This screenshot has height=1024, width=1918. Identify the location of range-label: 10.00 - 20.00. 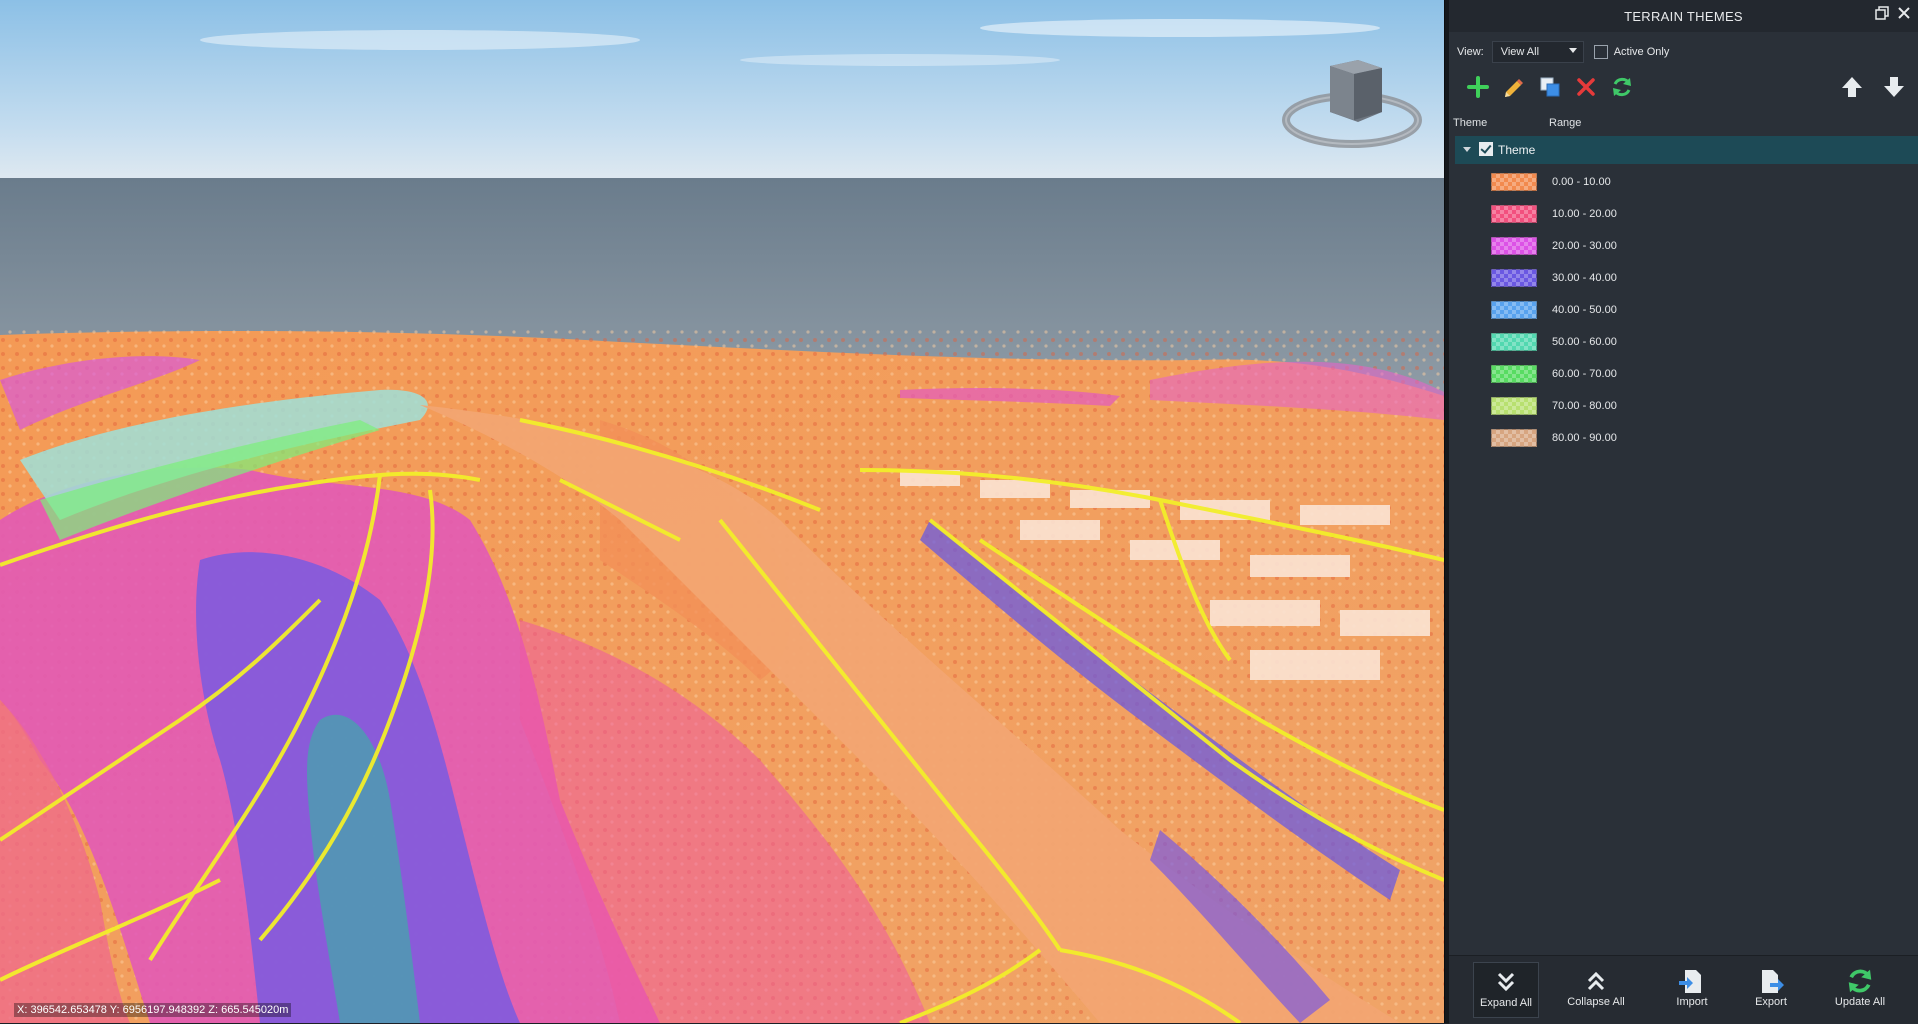
(1584, 214).